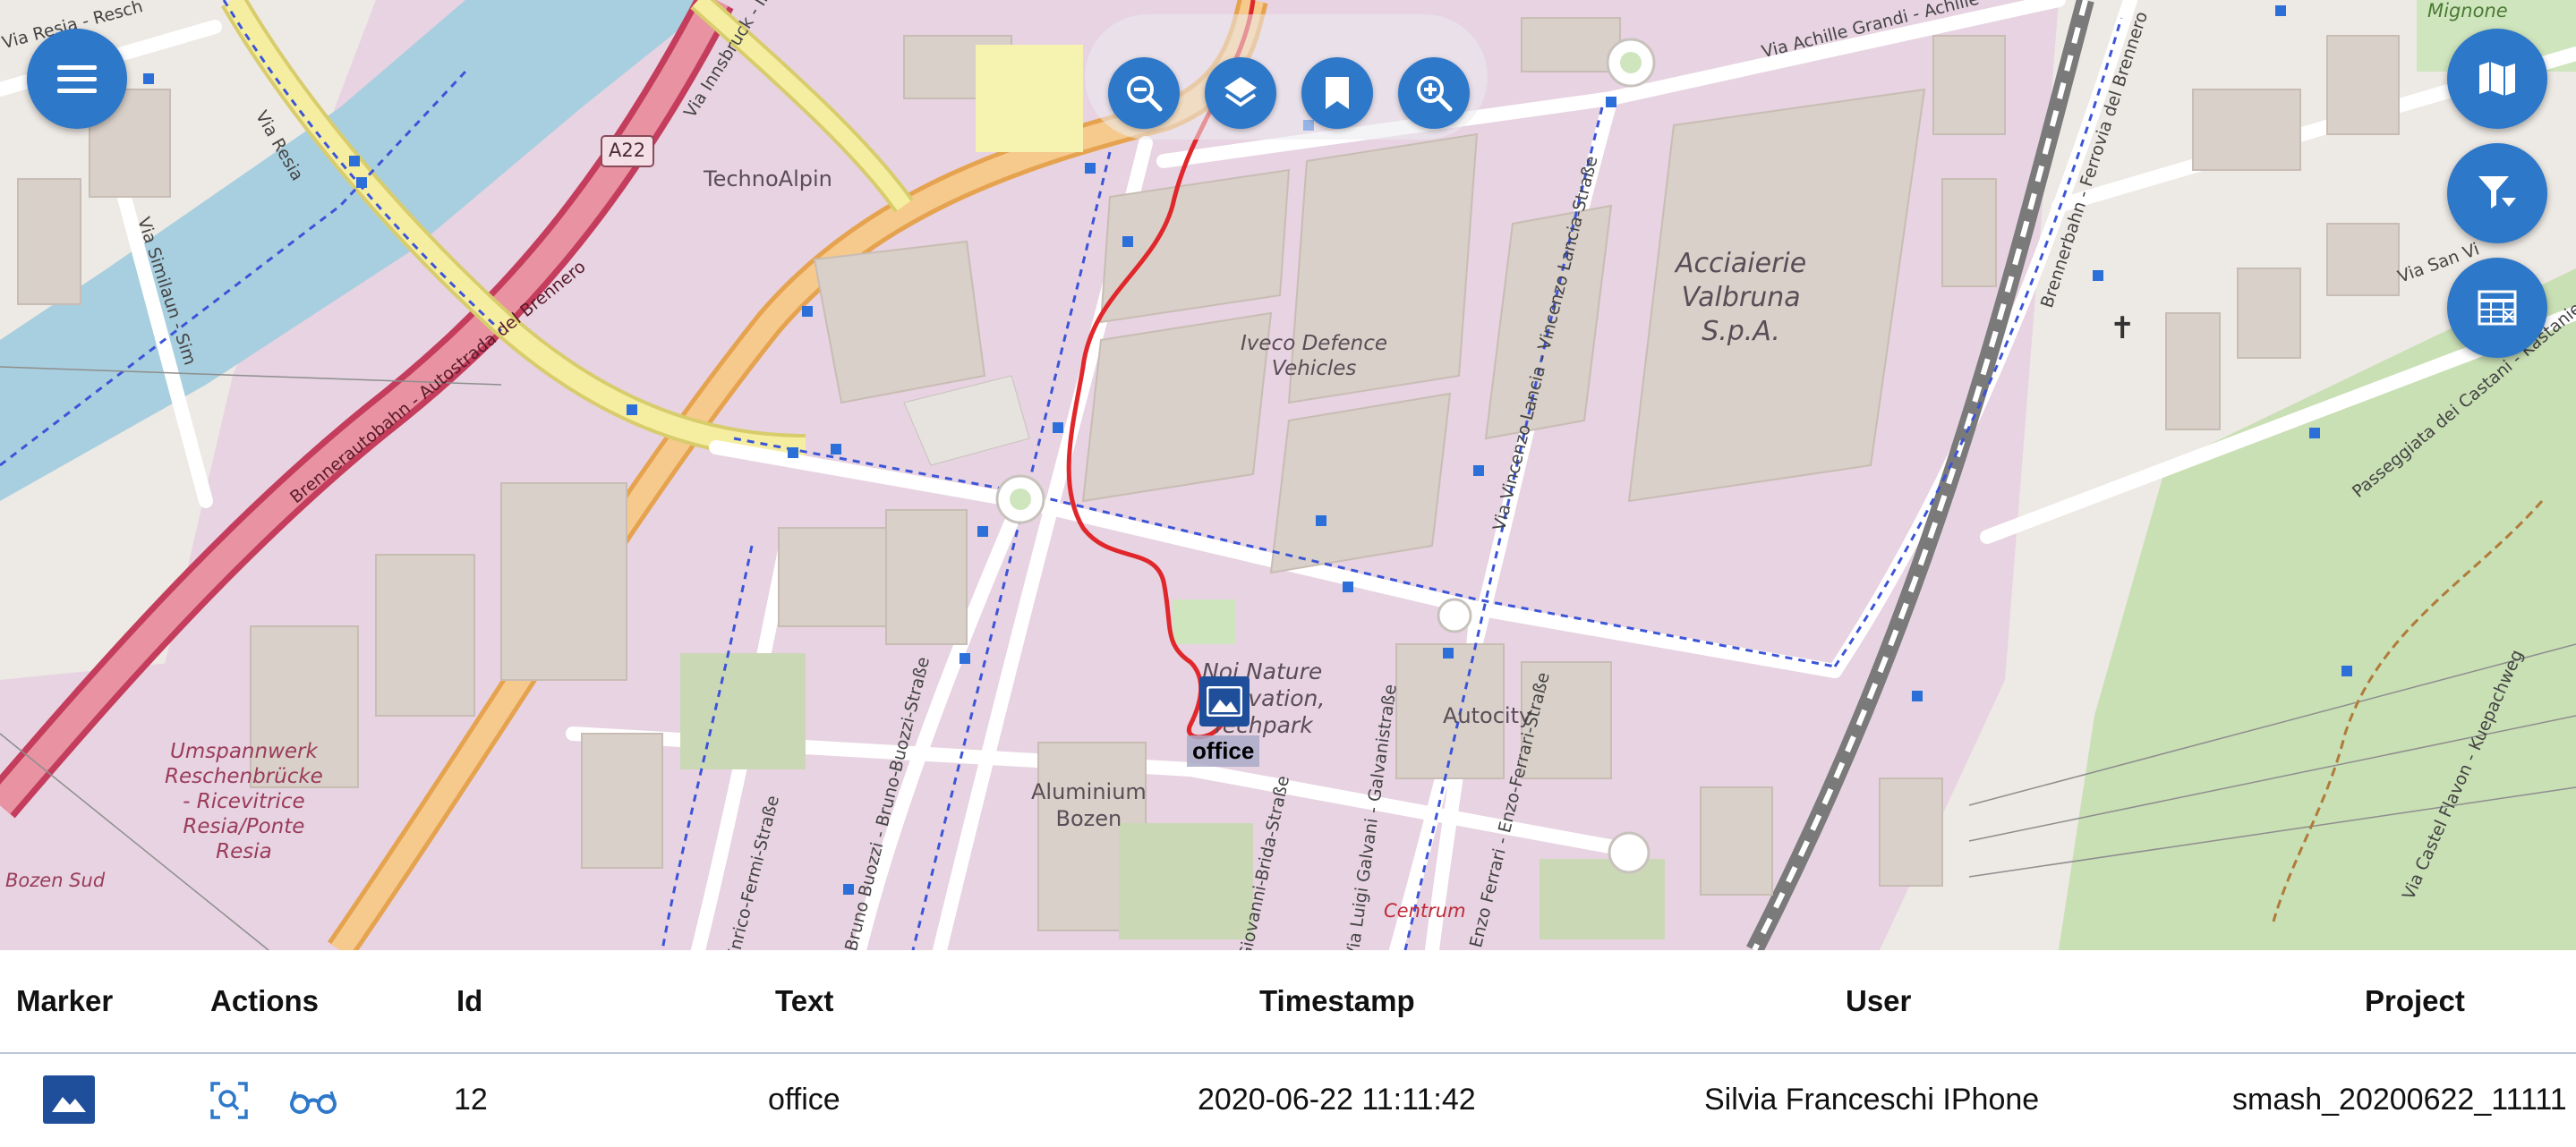  I want to click on col-header-marker: Marker, so click(64, 1001).